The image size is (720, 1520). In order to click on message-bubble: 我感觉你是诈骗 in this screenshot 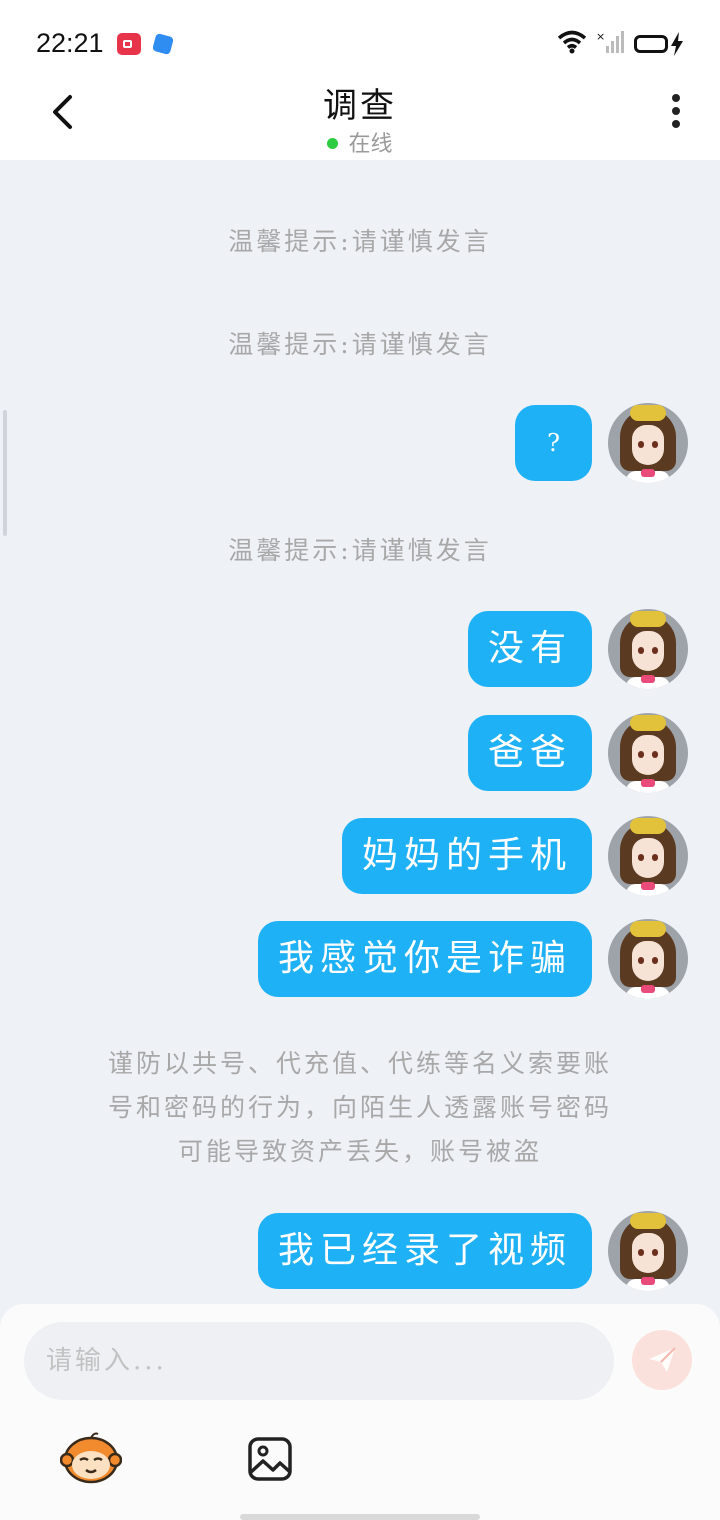, I will do `click(424, 959)`.